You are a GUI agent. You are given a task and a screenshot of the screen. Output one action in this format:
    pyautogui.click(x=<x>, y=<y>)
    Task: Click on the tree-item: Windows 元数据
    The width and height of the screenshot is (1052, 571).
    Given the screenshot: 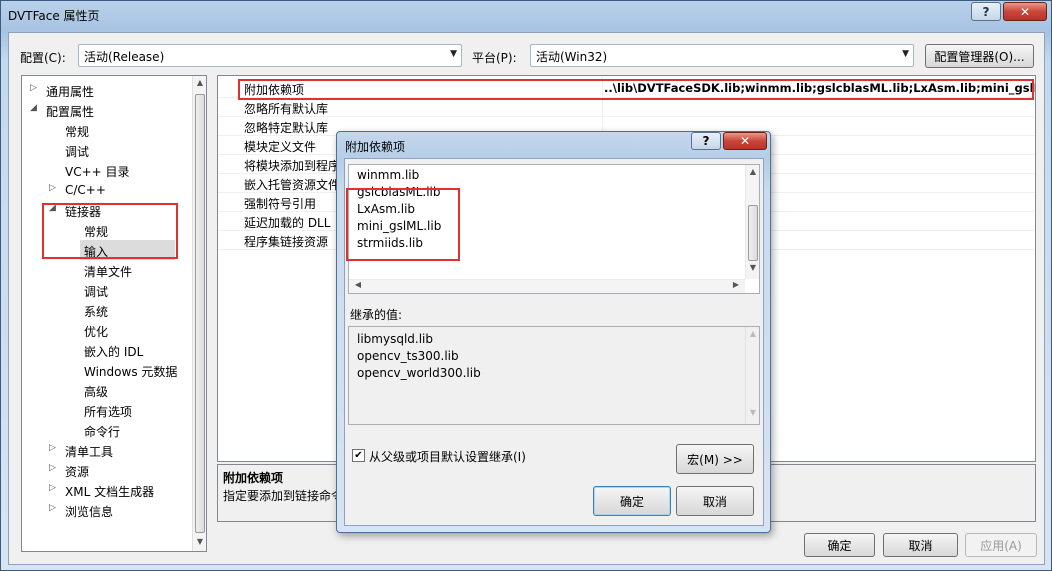 What is the action you would take?
    pyautogui.click(x=107, y=370)
    